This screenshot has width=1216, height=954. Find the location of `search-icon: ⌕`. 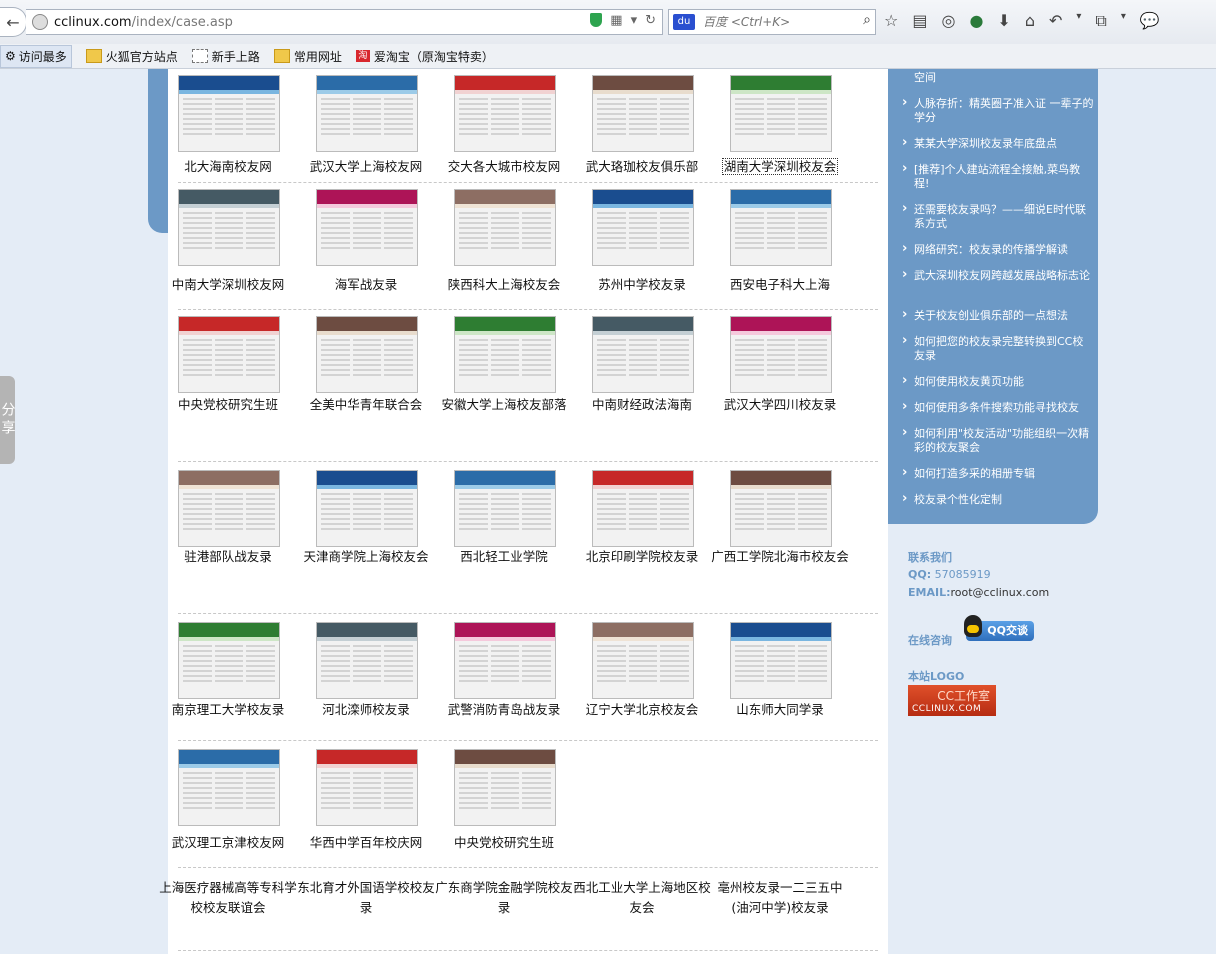

search-icon: ⌕ is located at coordinates (867, 20).